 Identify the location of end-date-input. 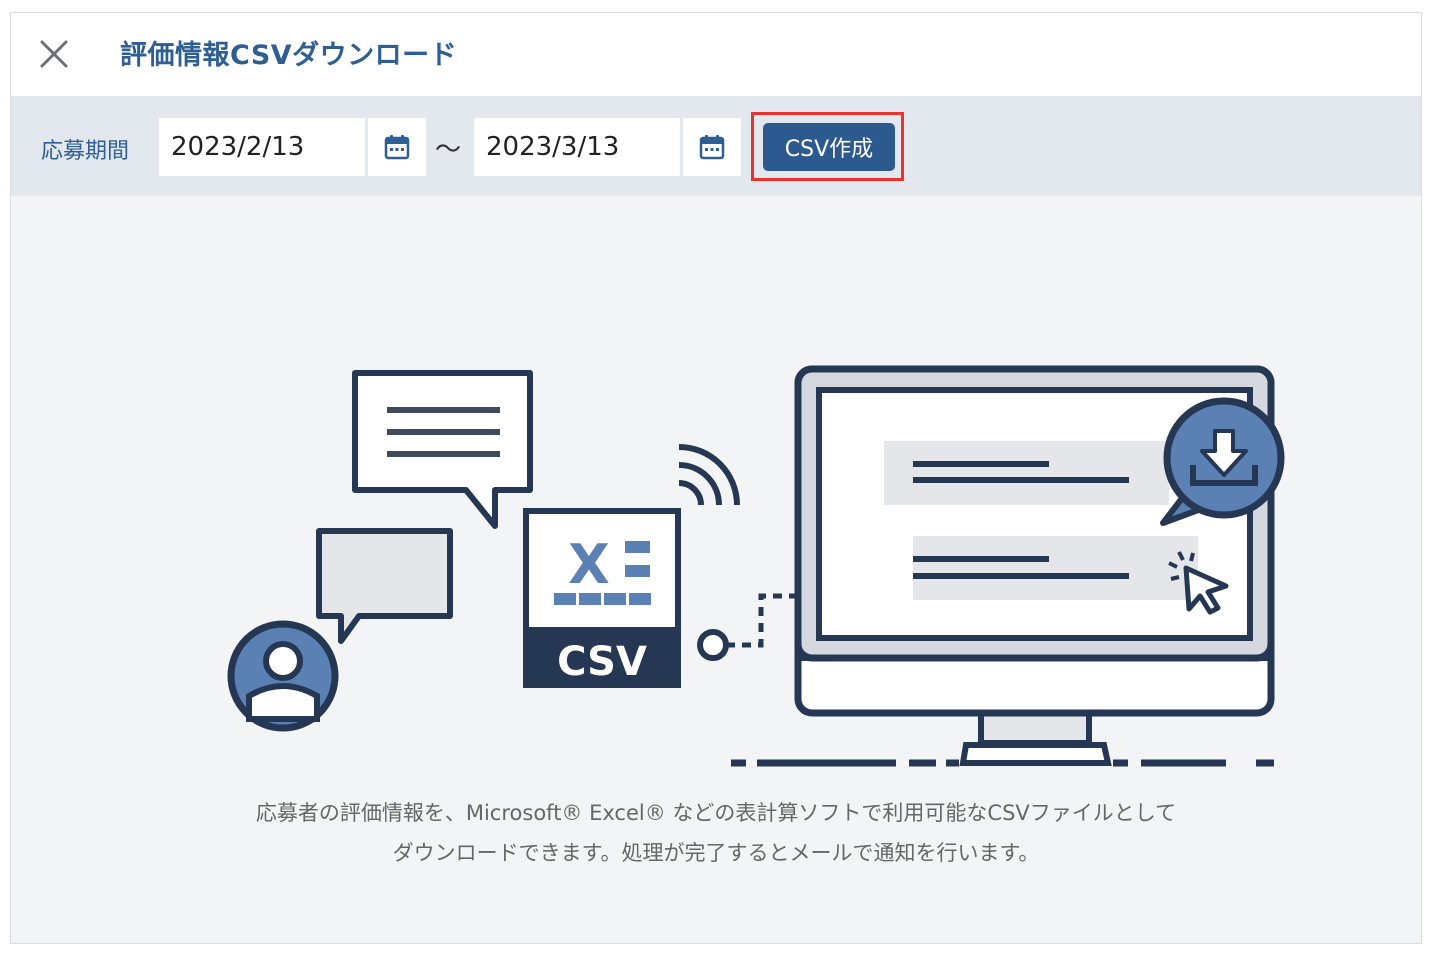
(577, 147).